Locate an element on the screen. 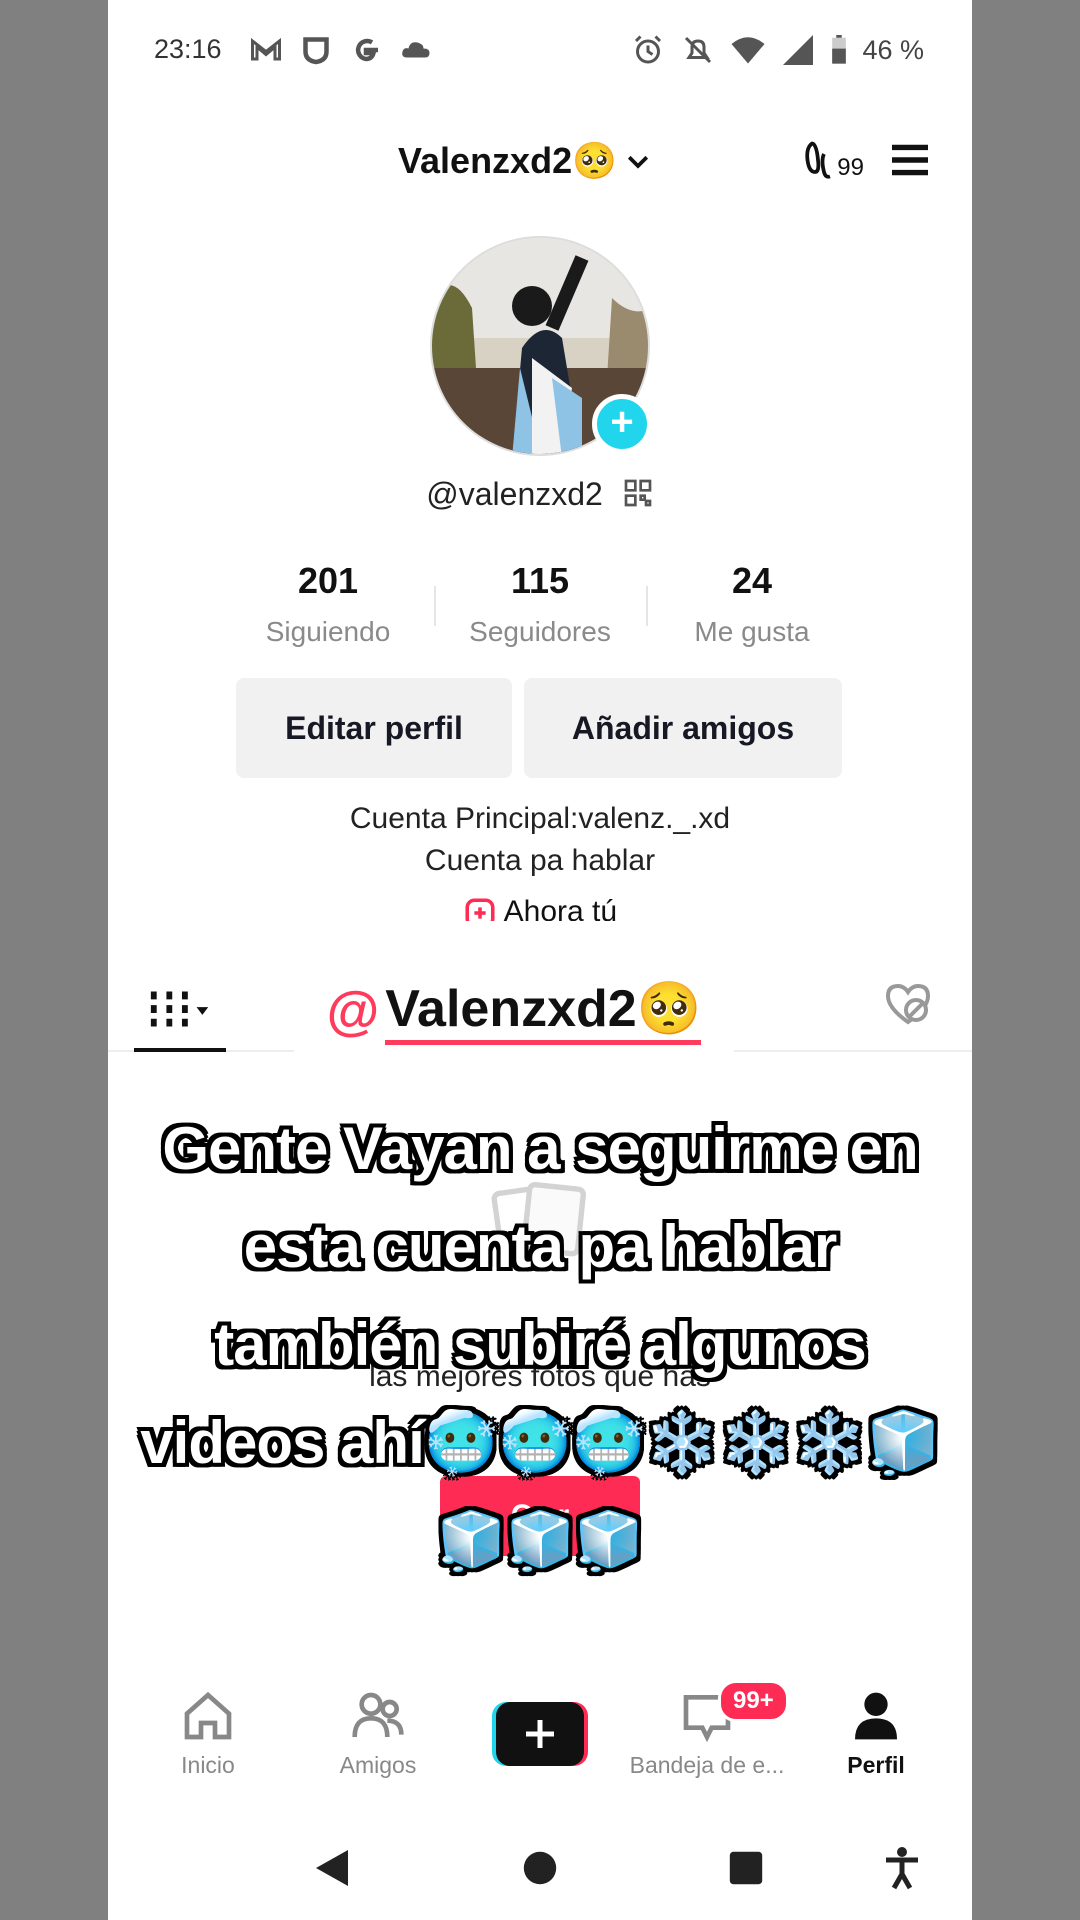  create-plus-icon is located at coordinates (540, 1734).